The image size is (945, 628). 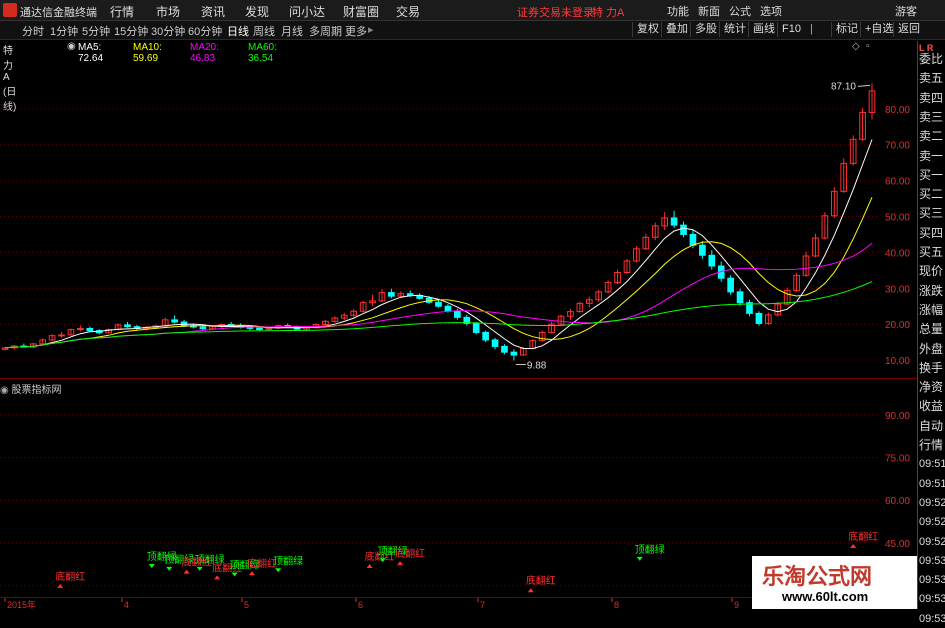 I want to click on side-panel-item-28: 09:53, so click(x=932, y=599).